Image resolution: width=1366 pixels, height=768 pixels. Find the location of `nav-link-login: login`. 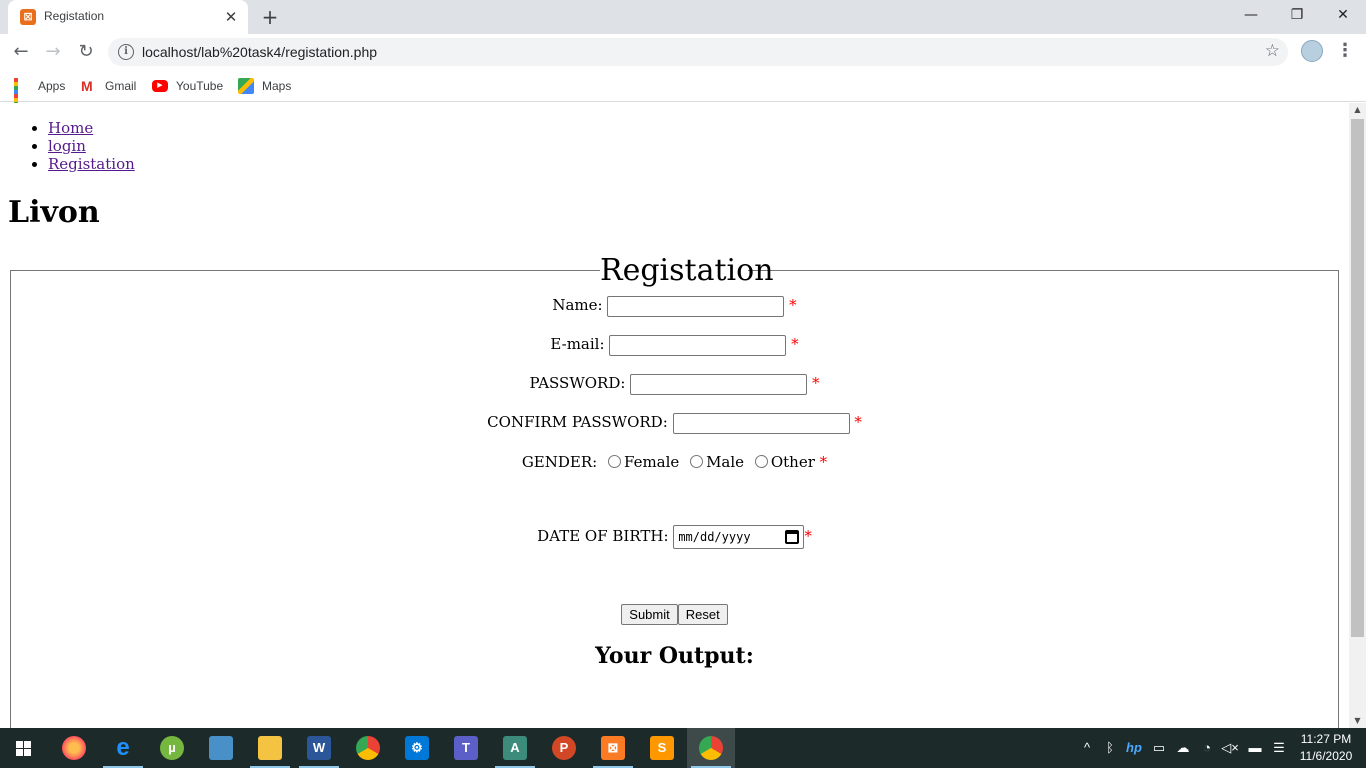

nav-link-login: login is located at coordinates (67, 146).